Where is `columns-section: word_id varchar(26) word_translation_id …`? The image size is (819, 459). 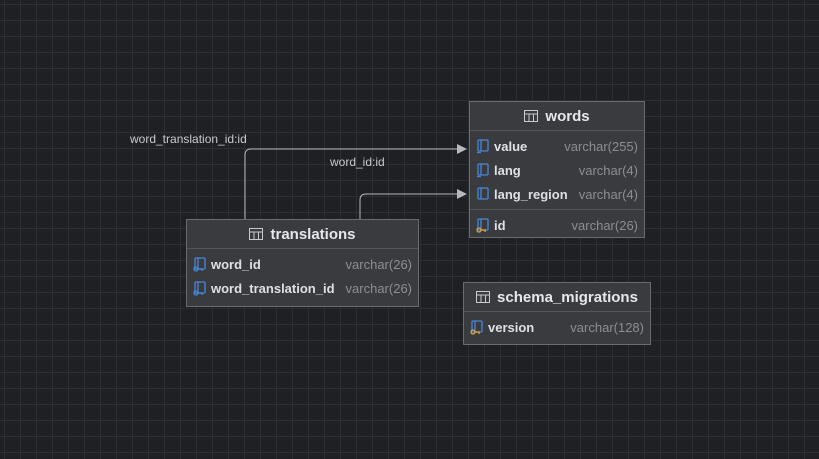 columns-section: word_id varchar(26) word_translation_id … is located at coordinates (302, 276).